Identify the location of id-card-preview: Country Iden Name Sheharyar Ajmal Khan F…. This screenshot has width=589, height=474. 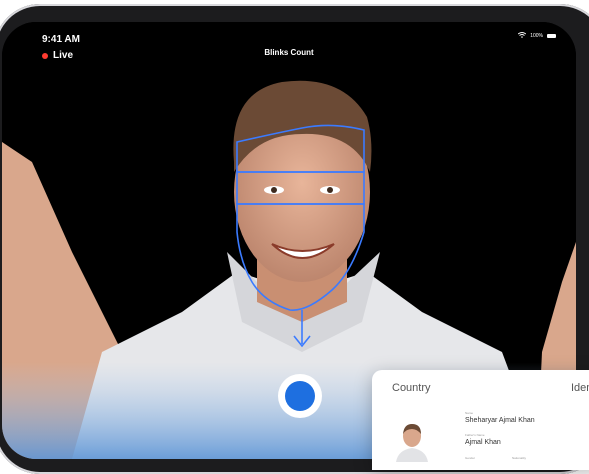
(480, 420).